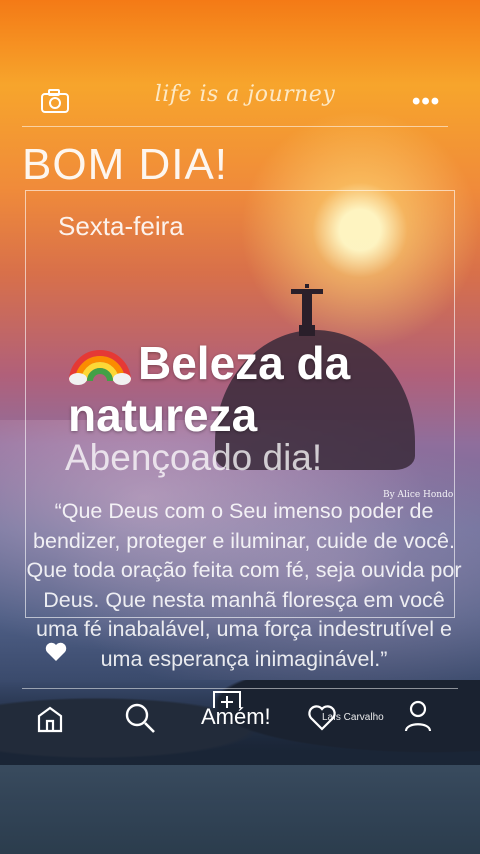 The width and height of the screenshot is (480, 854). What do you see at coordinates (55, 101) in the screenshot?
I see `camera-icon` at bounding box center [55, 101].